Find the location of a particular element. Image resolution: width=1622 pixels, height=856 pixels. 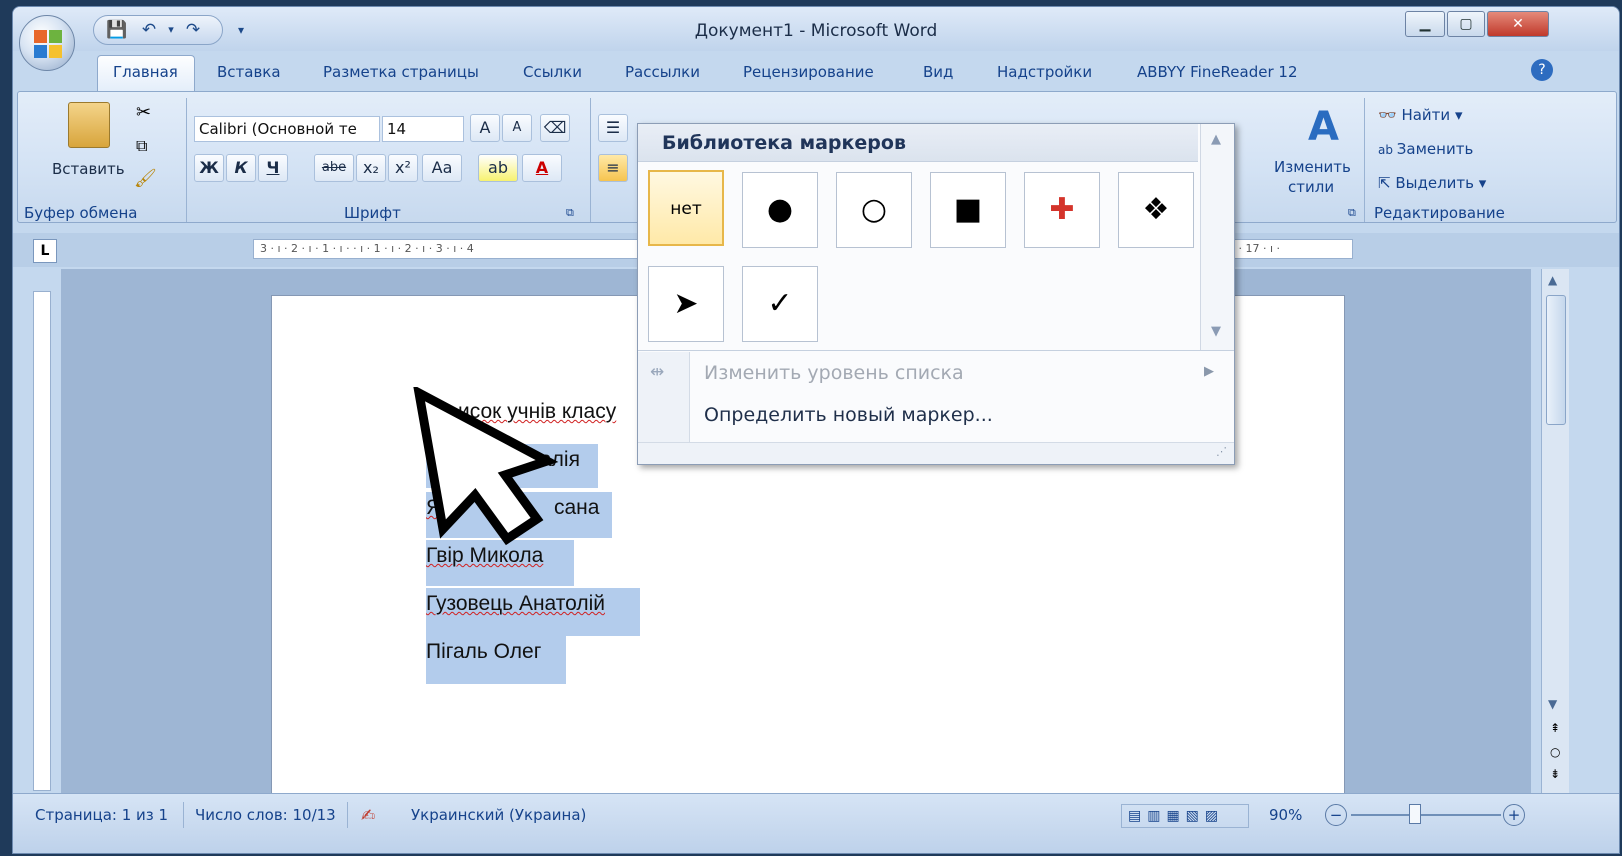

replace-icon: ab is located at coordinates (1387, 150).